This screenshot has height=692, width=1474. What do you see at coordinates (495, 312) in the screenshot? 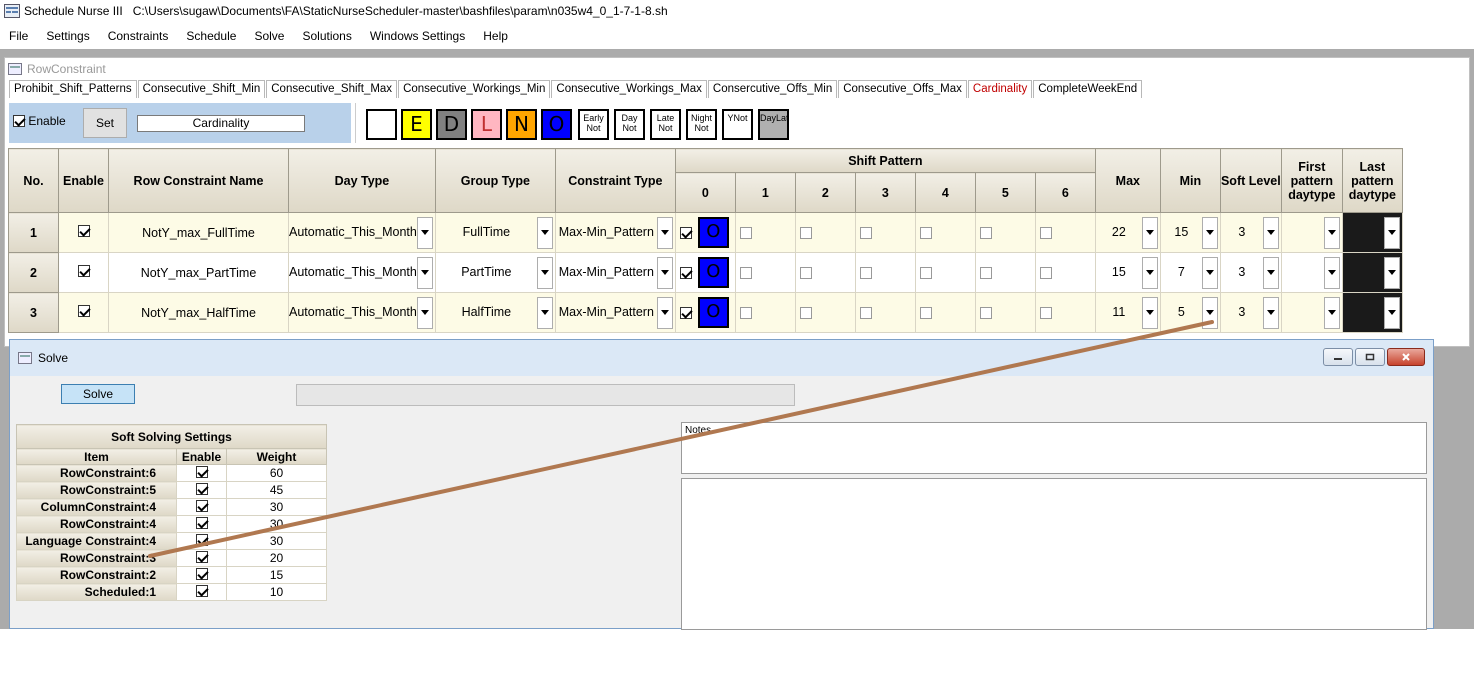
I see `group-type-dropdown: HalfTime` at bounding box center [495, 312].